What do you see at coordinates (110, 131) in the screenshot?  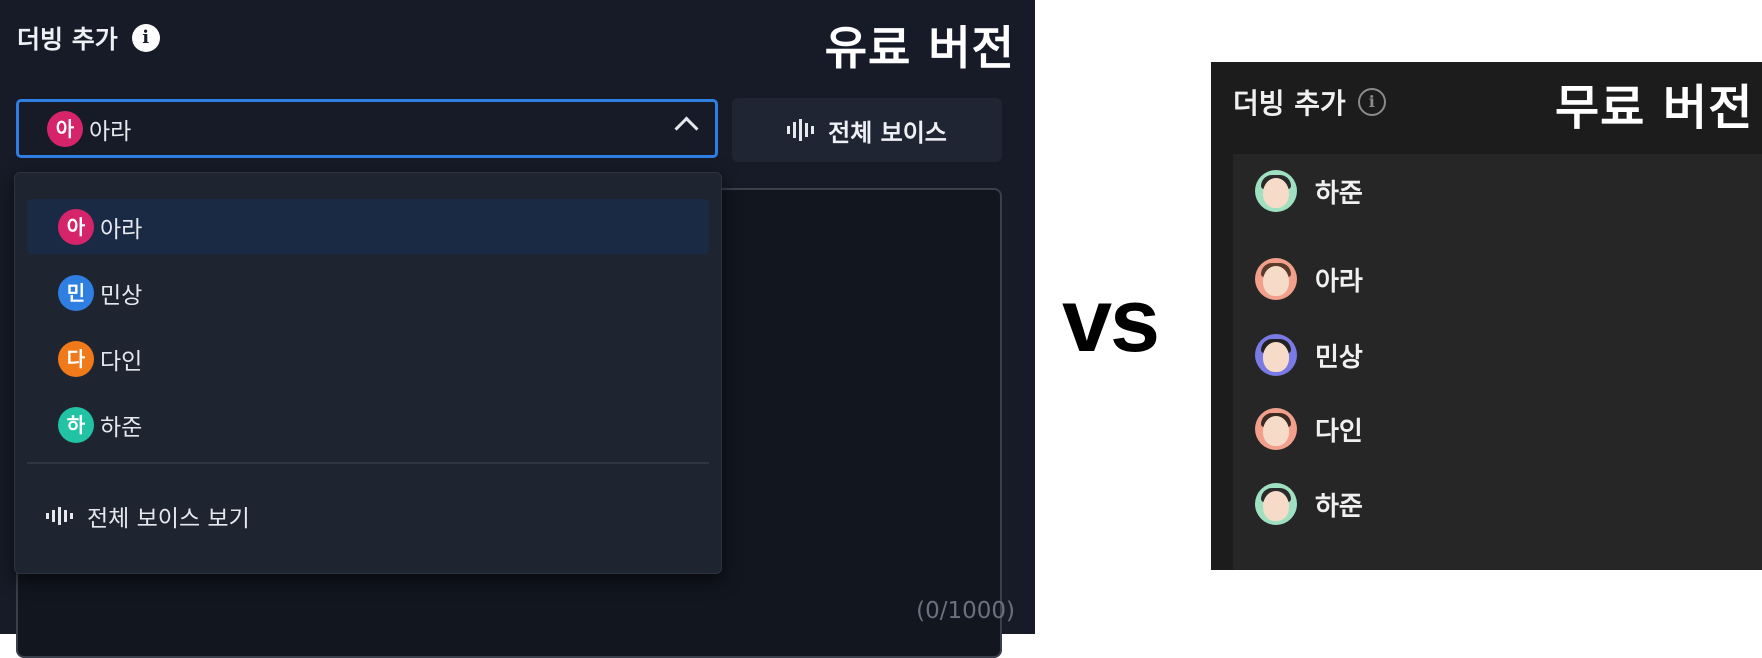 I see `voice-select-value: 아라` at bounding box center [110, 131].